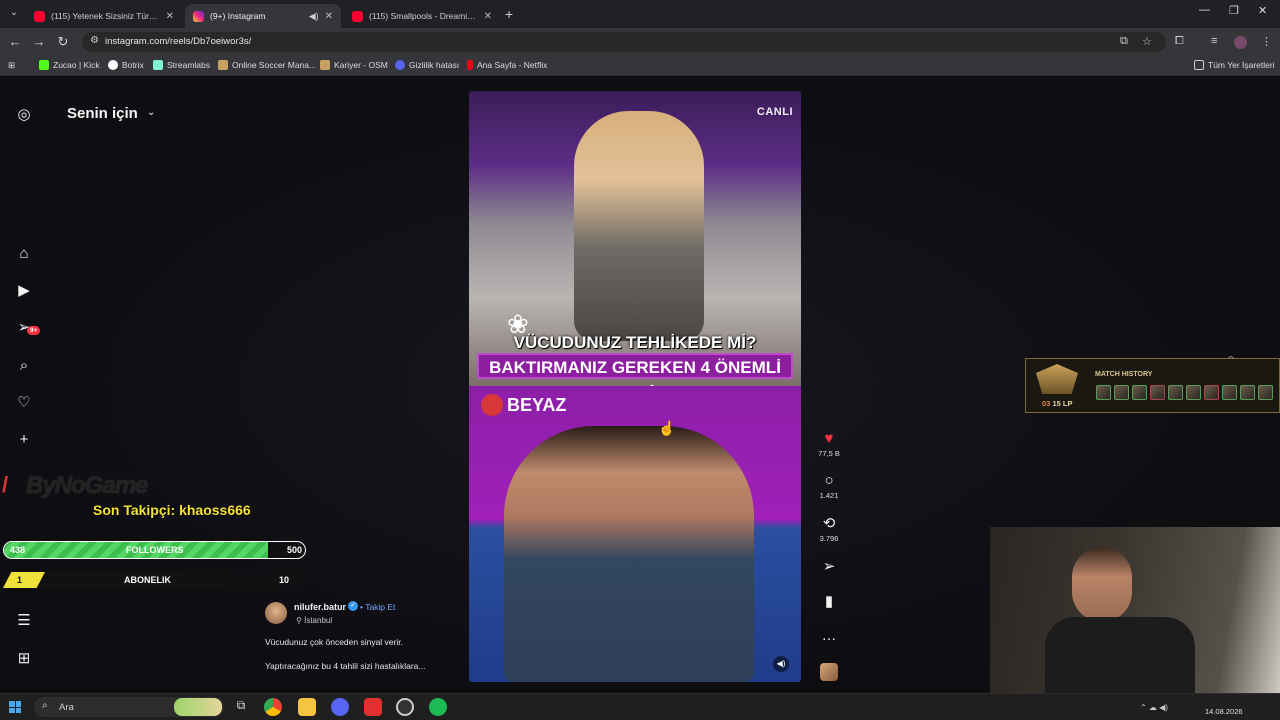  I want to click on taskbar-search-placeholder: Ara, so click(66, 707).